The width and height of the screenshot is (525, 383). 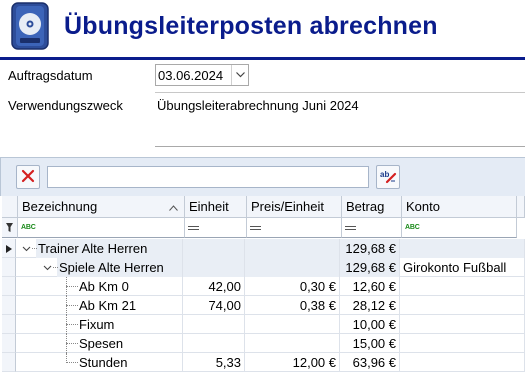 What do you see at coordinates (370, 286) in the screenshot?
I see `cell-betrag: 12,60 €` at bounding box center [370, 286].